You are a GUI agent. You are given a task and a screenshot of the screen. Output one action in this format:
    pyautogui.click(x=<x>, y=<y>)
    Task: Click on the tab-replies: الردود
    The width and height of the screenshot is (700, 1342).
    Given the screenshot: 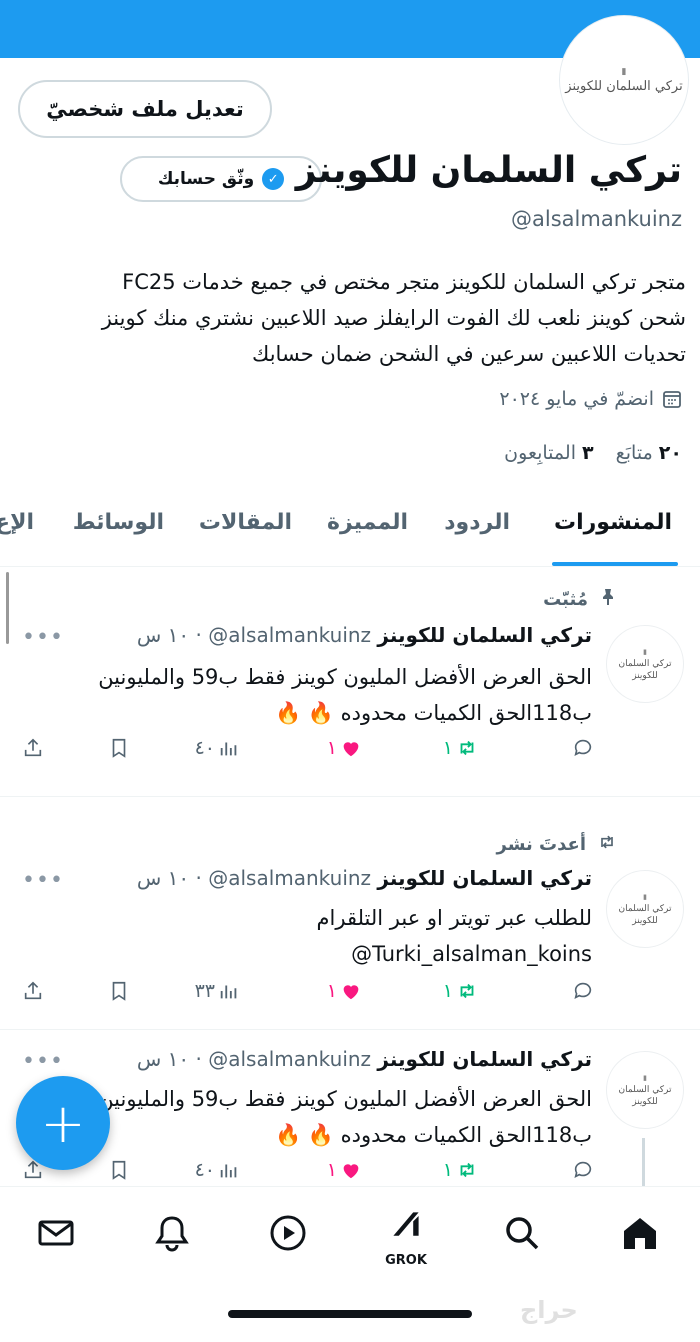 What is the action you would take?
    pyautogui.click(x=477, y=522)
    